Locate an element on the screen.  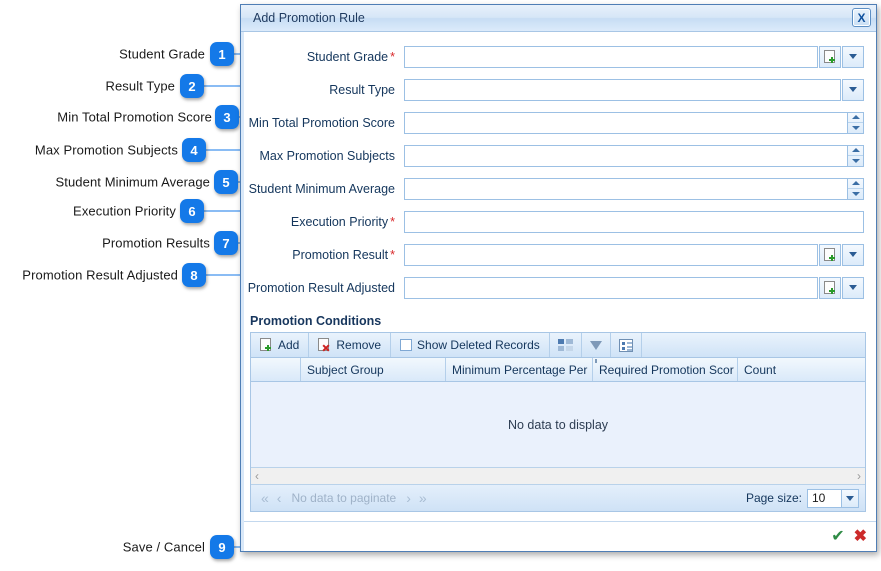
annotation-label: Student Minimum Average is located at coordinates (132, 182).